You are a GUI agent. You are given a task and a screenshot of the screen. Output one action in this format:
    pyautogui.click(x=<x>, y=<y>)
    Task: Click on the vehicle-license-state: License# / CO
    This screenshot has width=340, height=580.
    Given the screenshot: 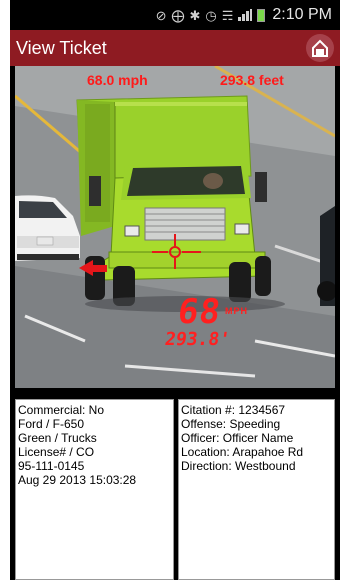 What is the action you would take?
    pyautogui.click(x=56, y=452)
    